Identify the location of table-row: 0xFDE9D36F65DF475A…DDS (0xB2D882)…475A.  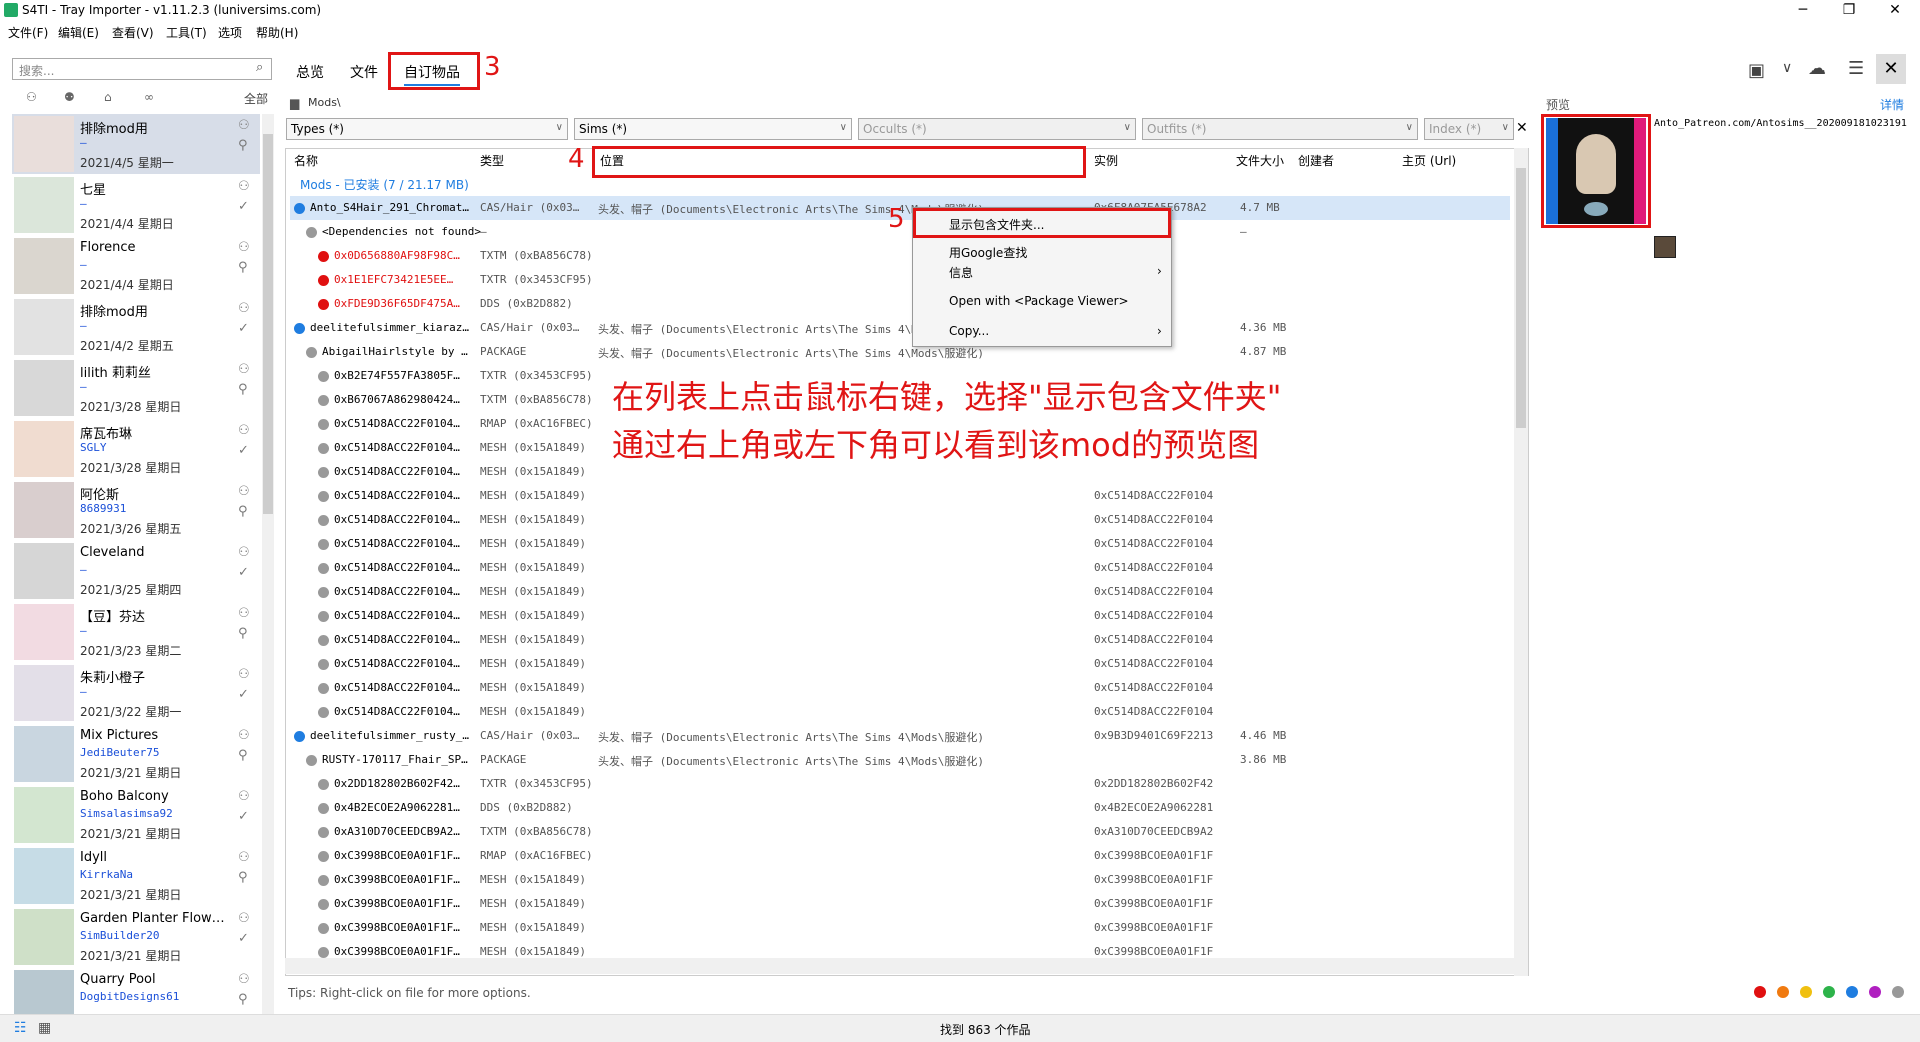
(900, 304).